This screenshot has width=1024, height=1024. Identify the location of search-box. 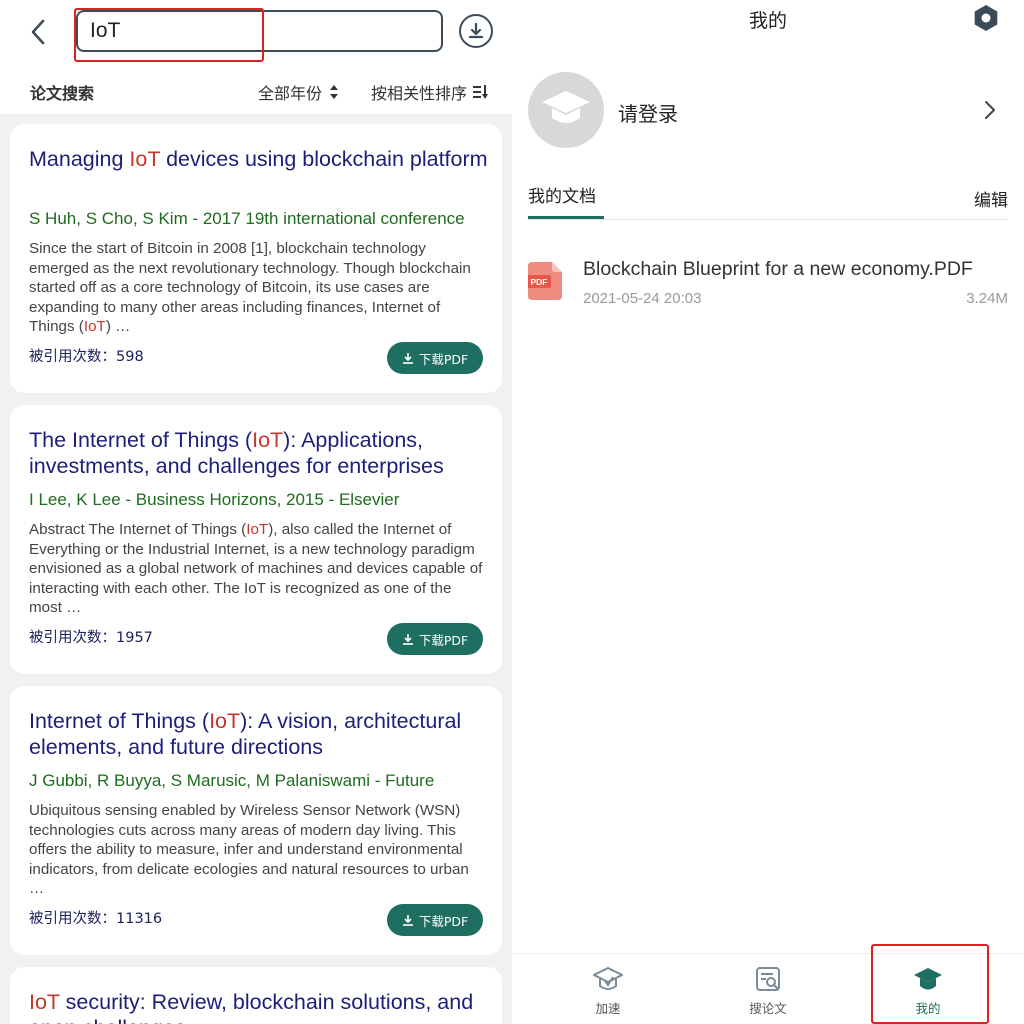
(259, 31).